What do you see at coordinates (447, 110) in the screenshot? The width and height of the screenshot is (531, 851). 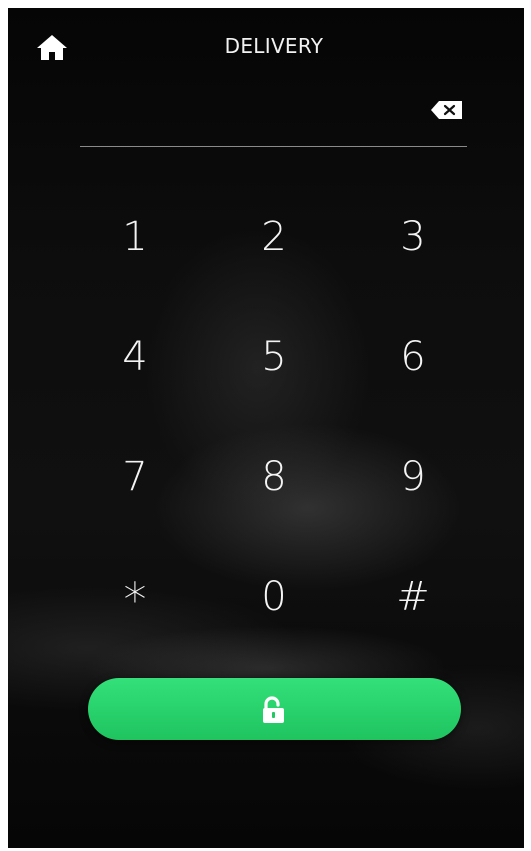 I see `backspace-icon` at bounding box center [447, 110].